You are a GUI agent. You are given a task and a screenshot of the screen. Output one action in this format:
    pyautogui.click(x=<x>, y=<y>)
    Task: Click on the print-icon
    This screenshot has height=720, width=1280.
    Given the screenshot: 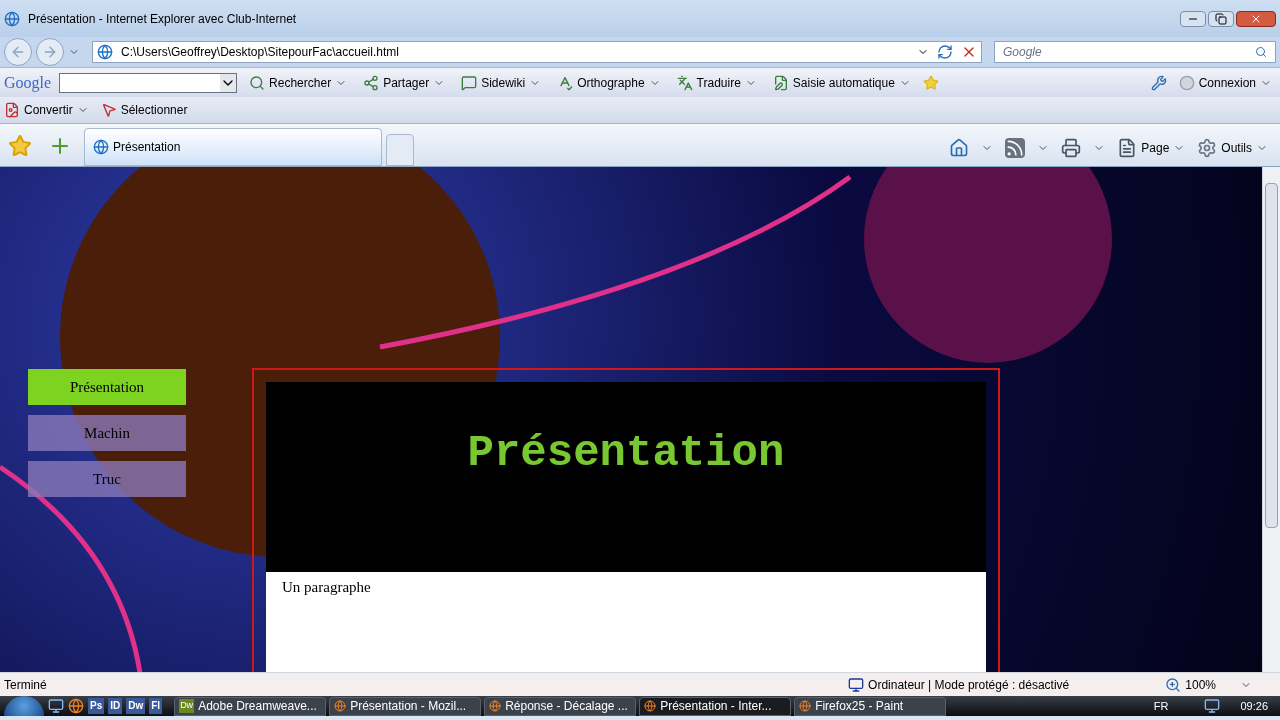 What is the action you would take?
    pyautogui.click(x=1071, y=148)
    